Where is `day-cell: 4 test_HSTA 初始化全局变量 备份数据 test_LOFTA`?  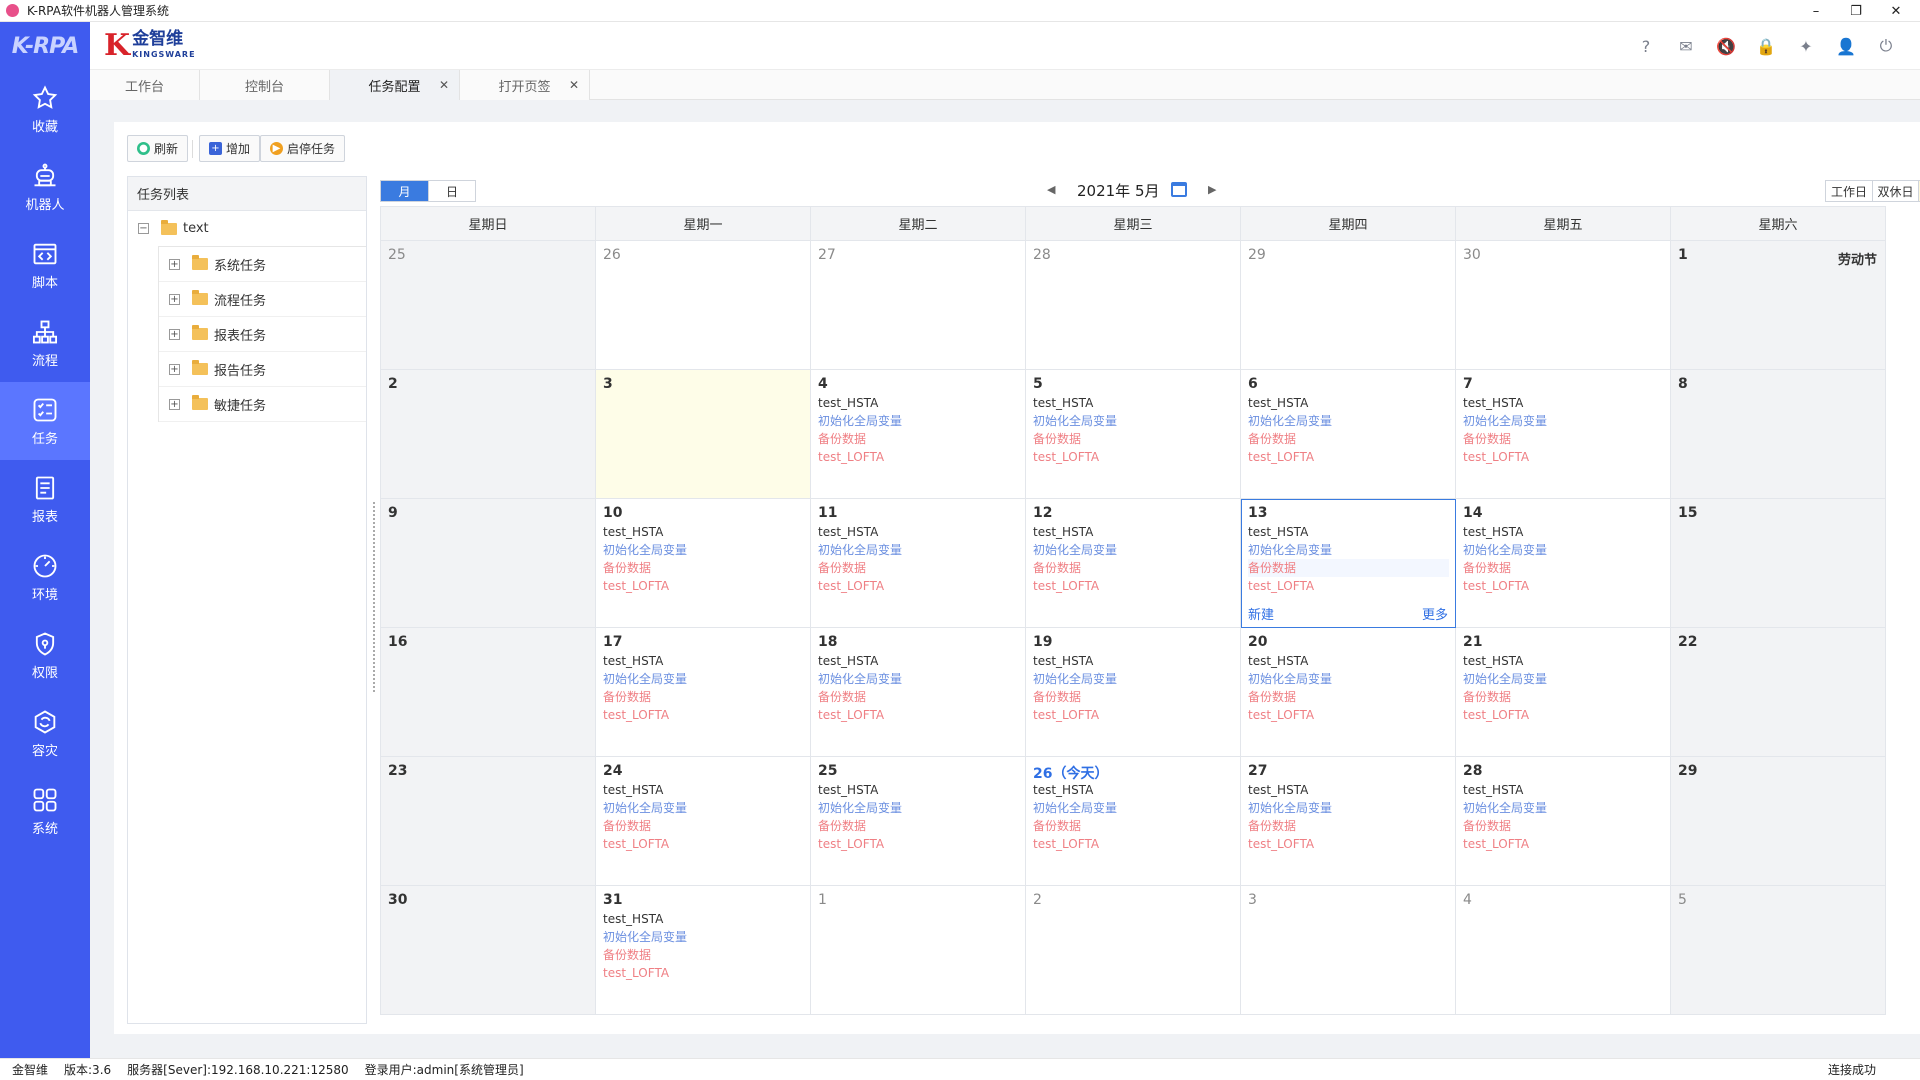
day-cell: 4 test_HSTA 初始化全局变量 备份数据 test_LOFTA is located at coordinates (918, 434).